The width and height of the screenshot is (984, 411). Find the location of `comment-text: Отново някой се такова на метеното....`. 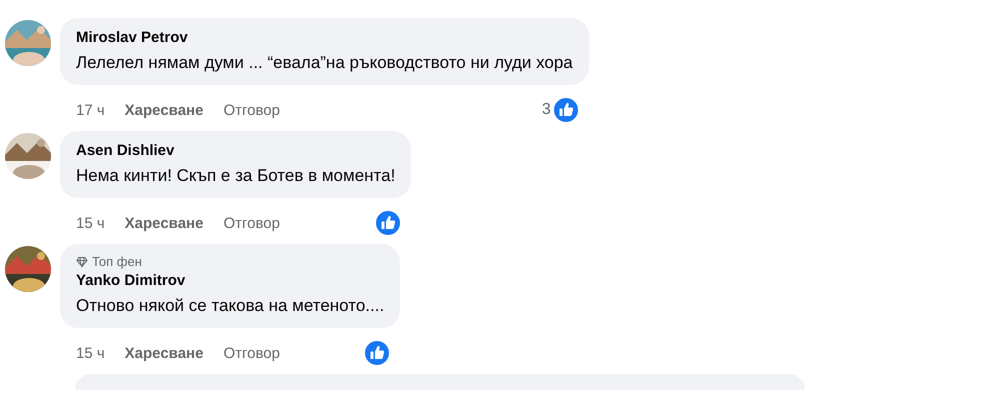

comment-text: Отново някой се такова на метеното.... is located at coordinates (230, 306).